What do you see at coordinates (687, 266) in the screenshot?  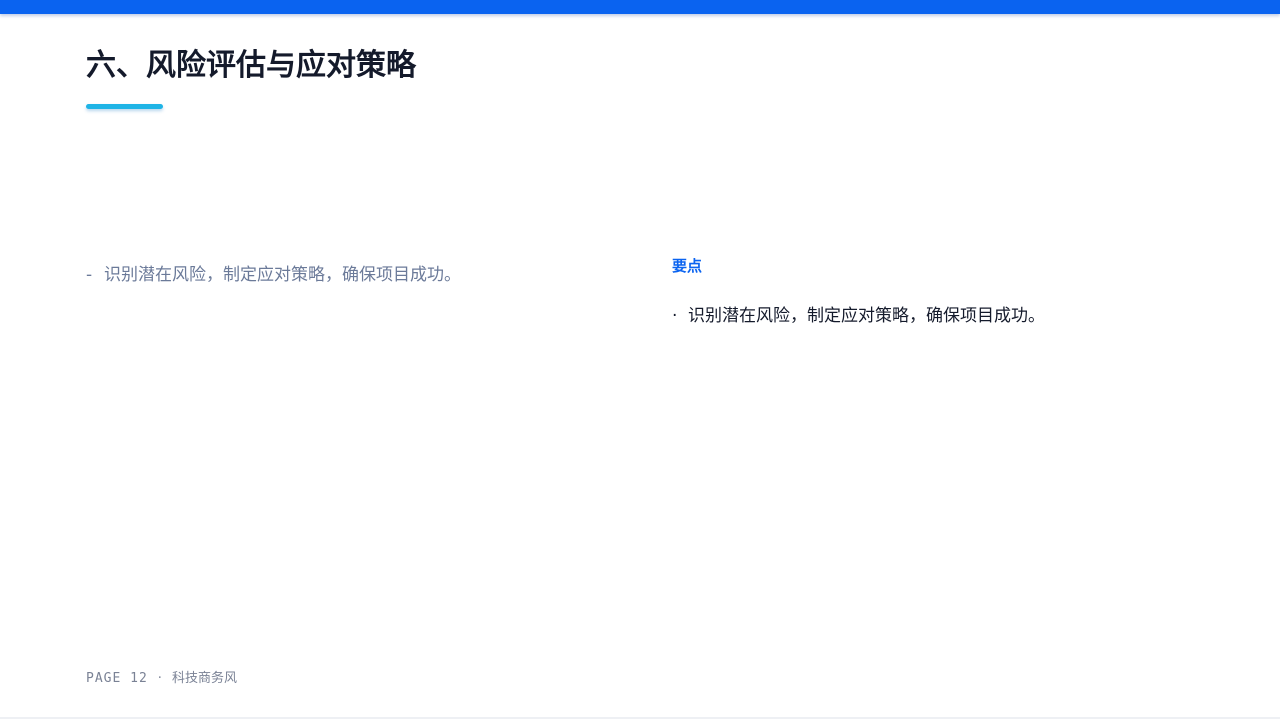 I see `key-points-heading: 要点` at bounding box center [687, 266].